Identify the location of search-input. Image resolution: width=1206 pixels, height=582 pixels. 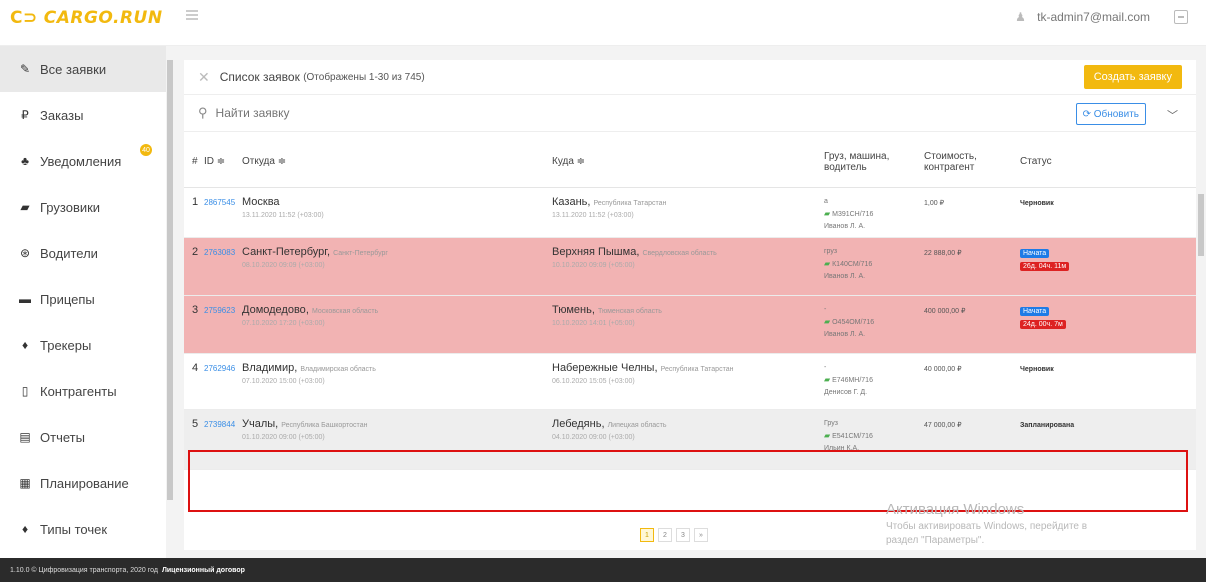
(415, 113).